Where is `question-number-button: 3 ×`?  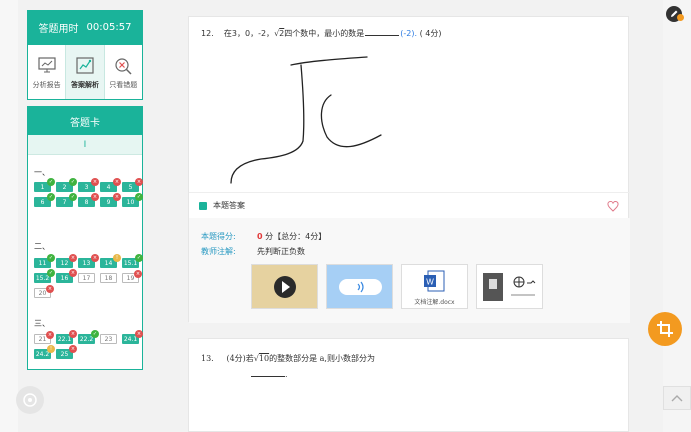 question-number-button: 3 × is located at coordinates (88, 185).